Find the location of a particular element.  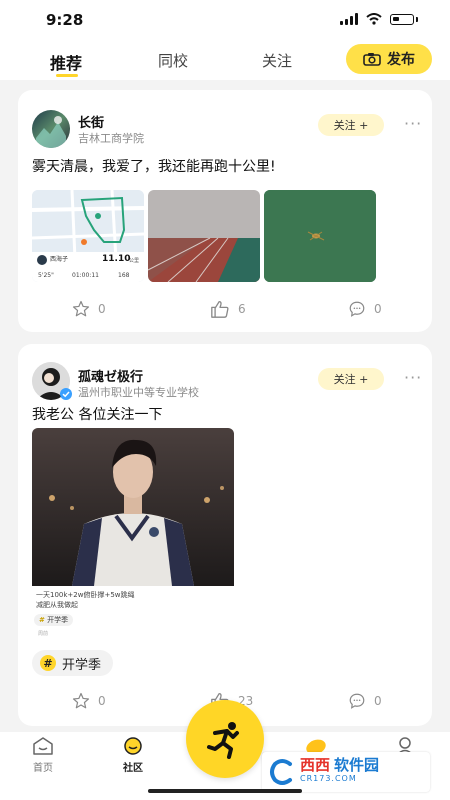

map-distance: 11.10 is located at coordinates (116, 259).